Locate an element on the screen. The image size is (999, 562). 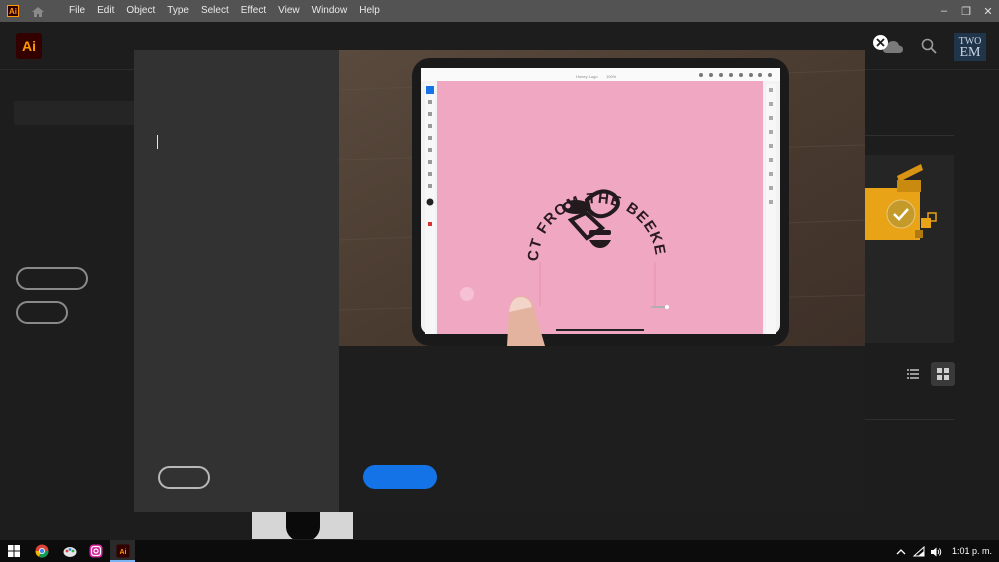
windows-start-icon is located at coordinates (14, 551).